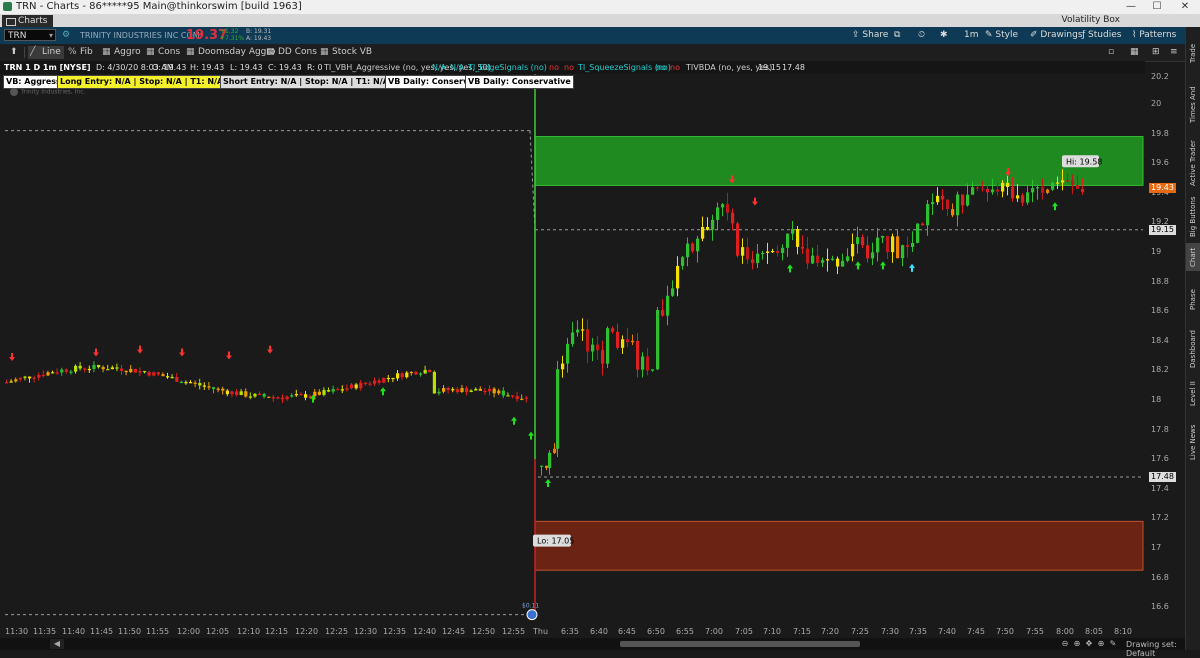 The height and width of the screenshot is (658, 1200). I want to click on y-tick-label: 19.8, so click(1160, 133).